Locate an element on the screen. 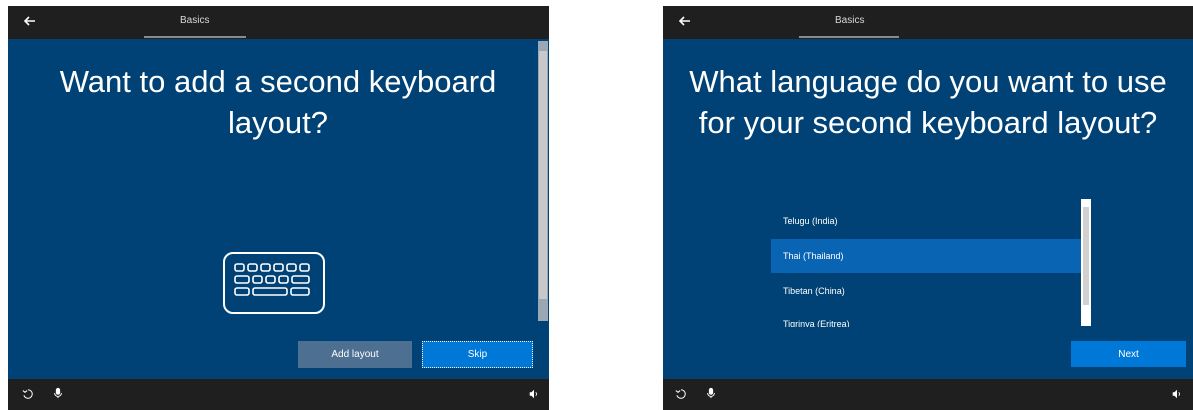 The width and height of the screenshot is (1193, 410). list-item: Telugu (India) is located at coordinates (926, 221).